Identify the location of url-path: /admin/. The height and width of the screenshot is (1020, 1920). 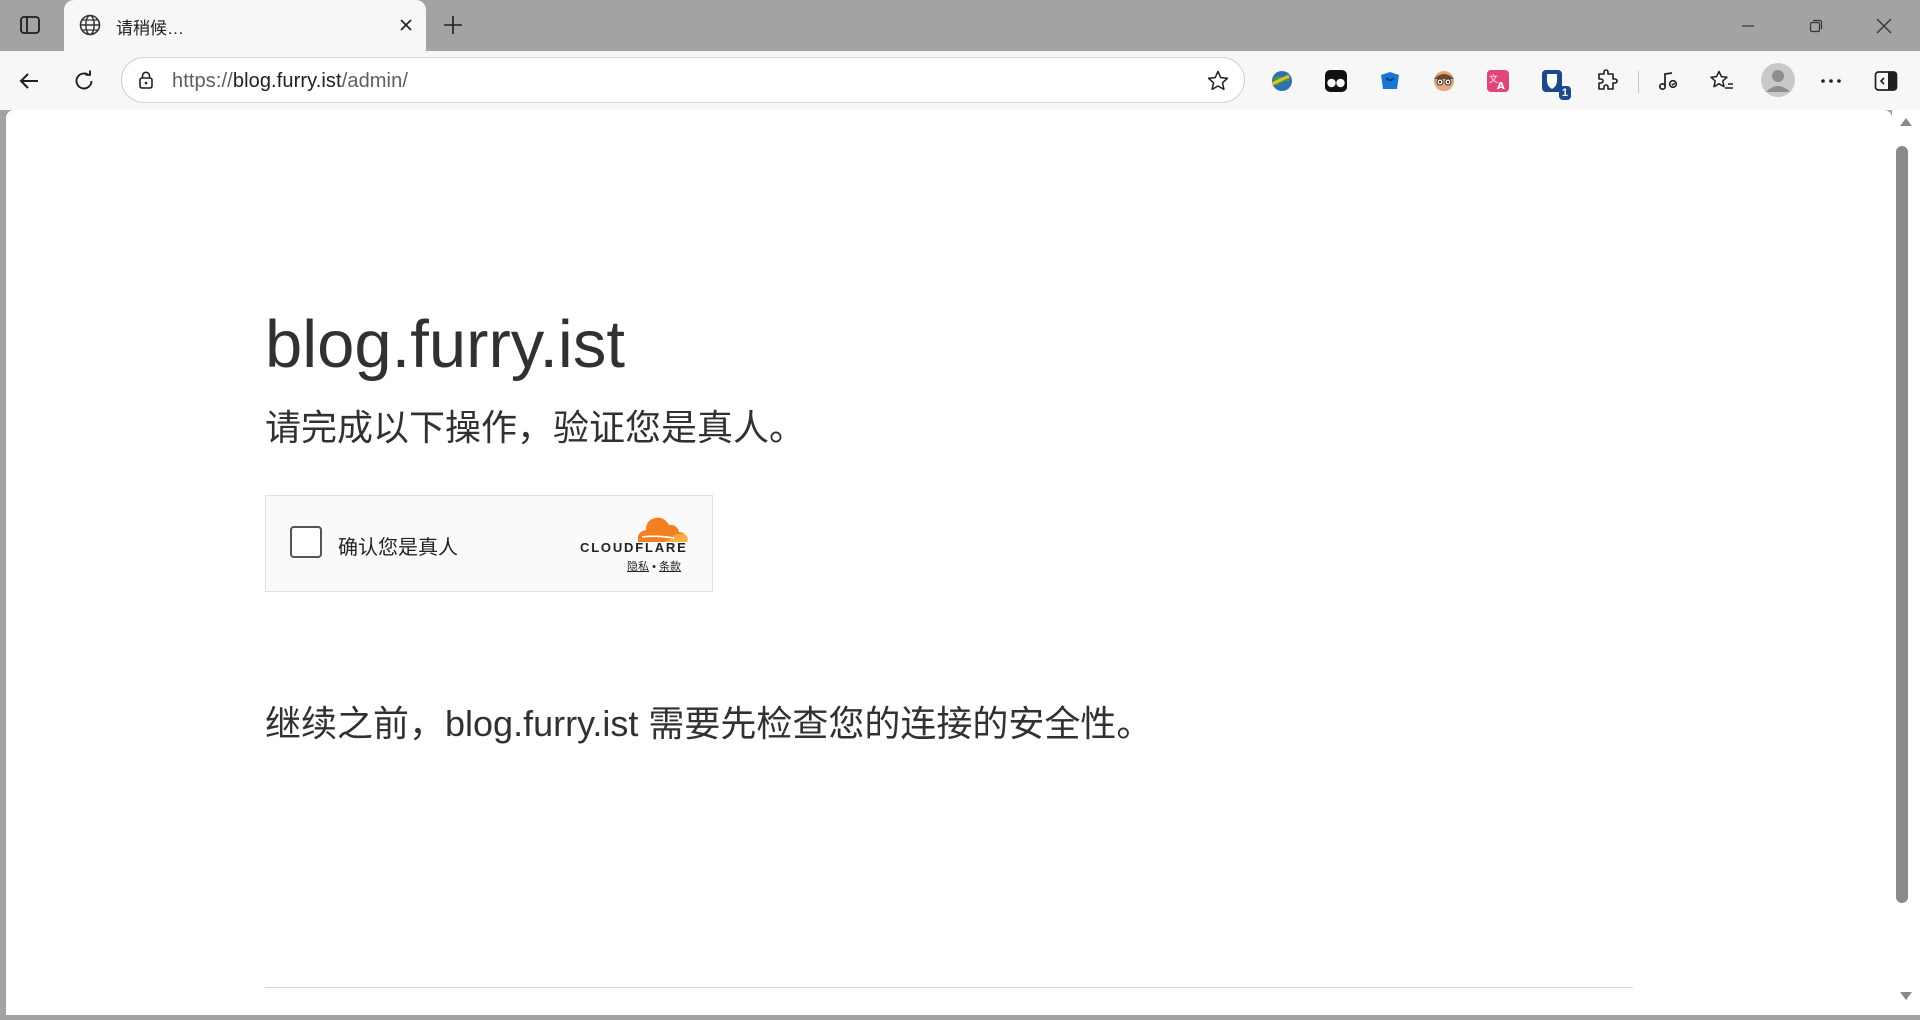
(374, 81).